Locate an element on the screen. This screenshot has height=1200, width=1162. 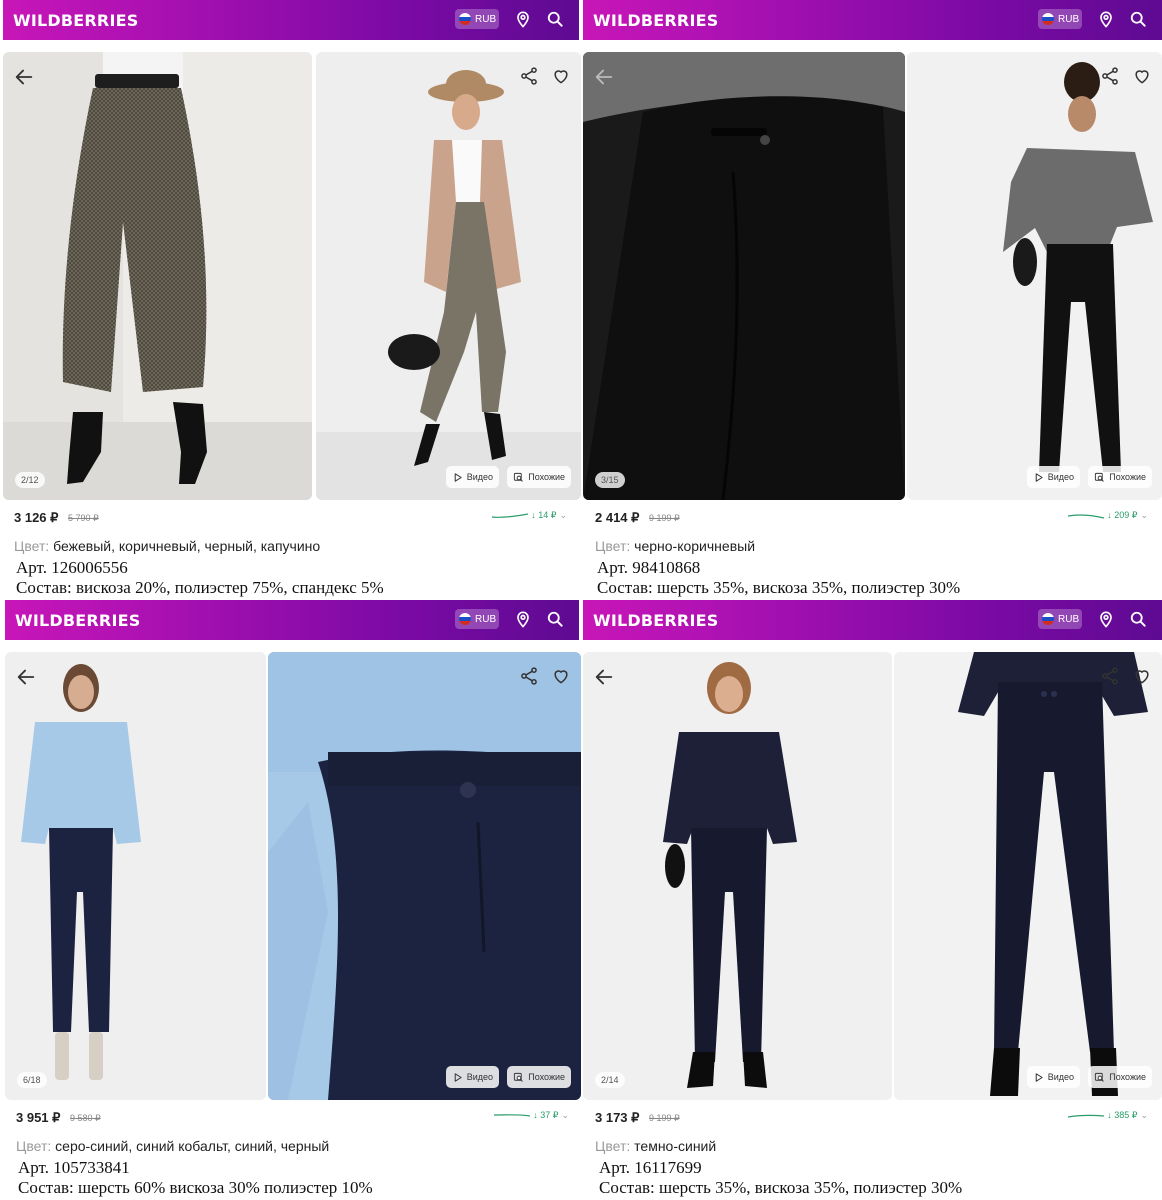
image-counter: 2/14 is located at coordinates (610, 1080).